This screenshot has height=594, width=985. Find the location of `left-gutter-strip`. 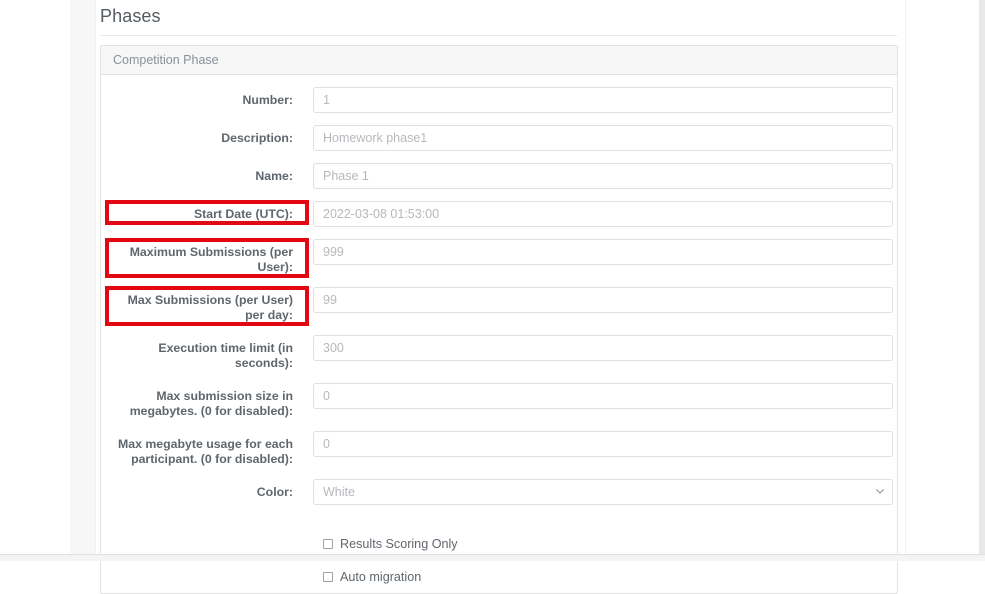

left-gutter-strip is located at coordinates (83, 280).